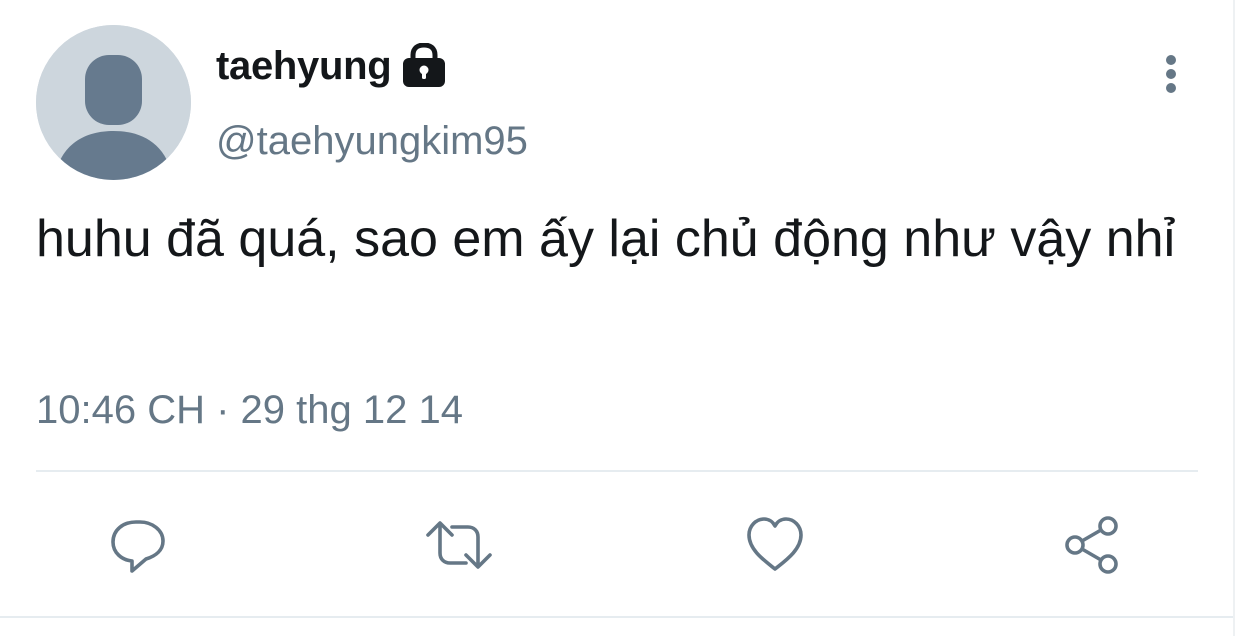 The image size is (1235, 636). I want to click on retweet-button, so click(459, 545).